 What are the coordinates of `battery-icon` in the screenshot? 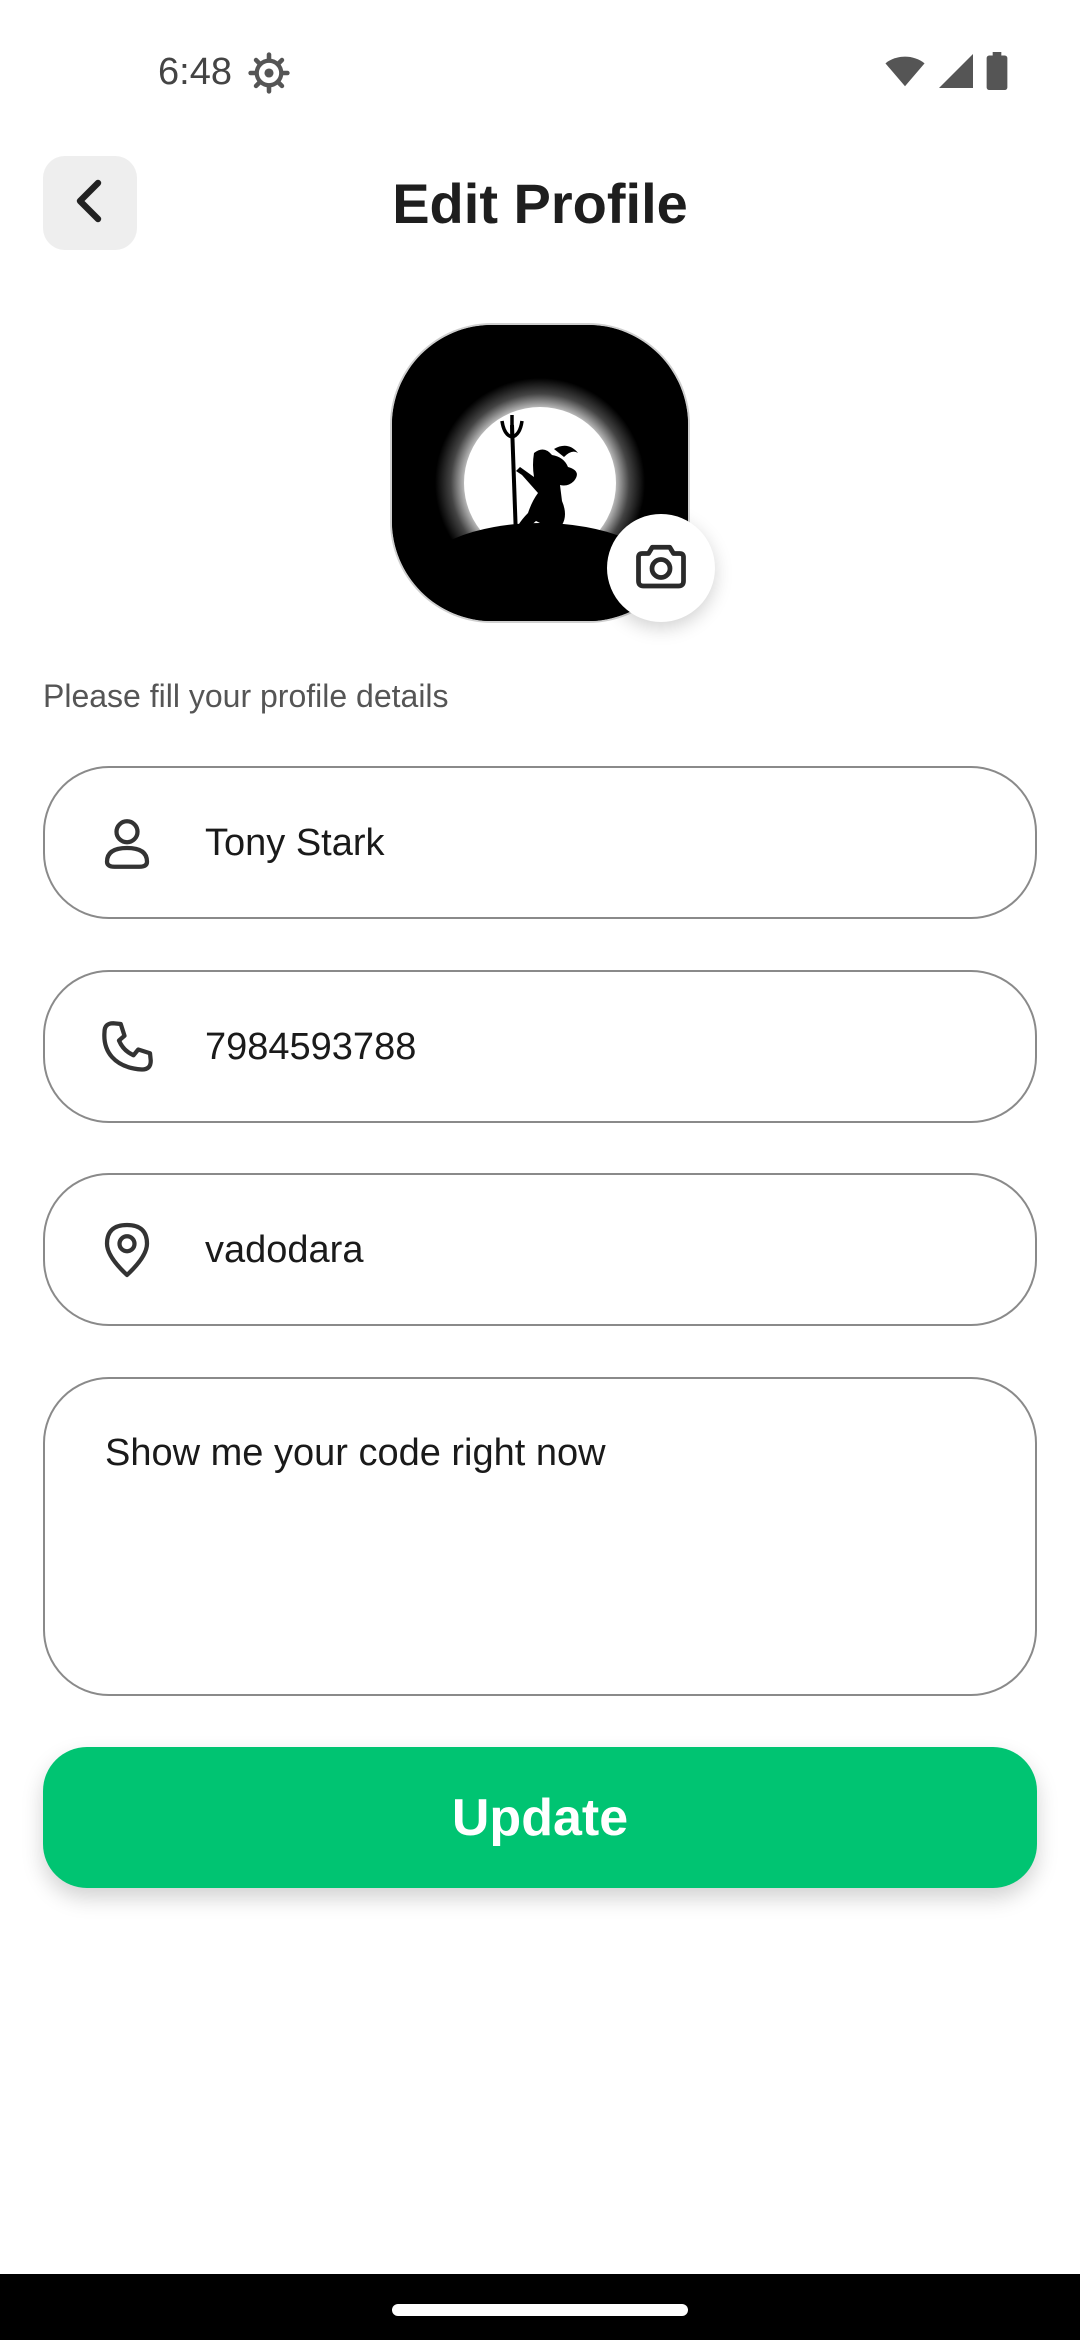 It's located at (997, 73).